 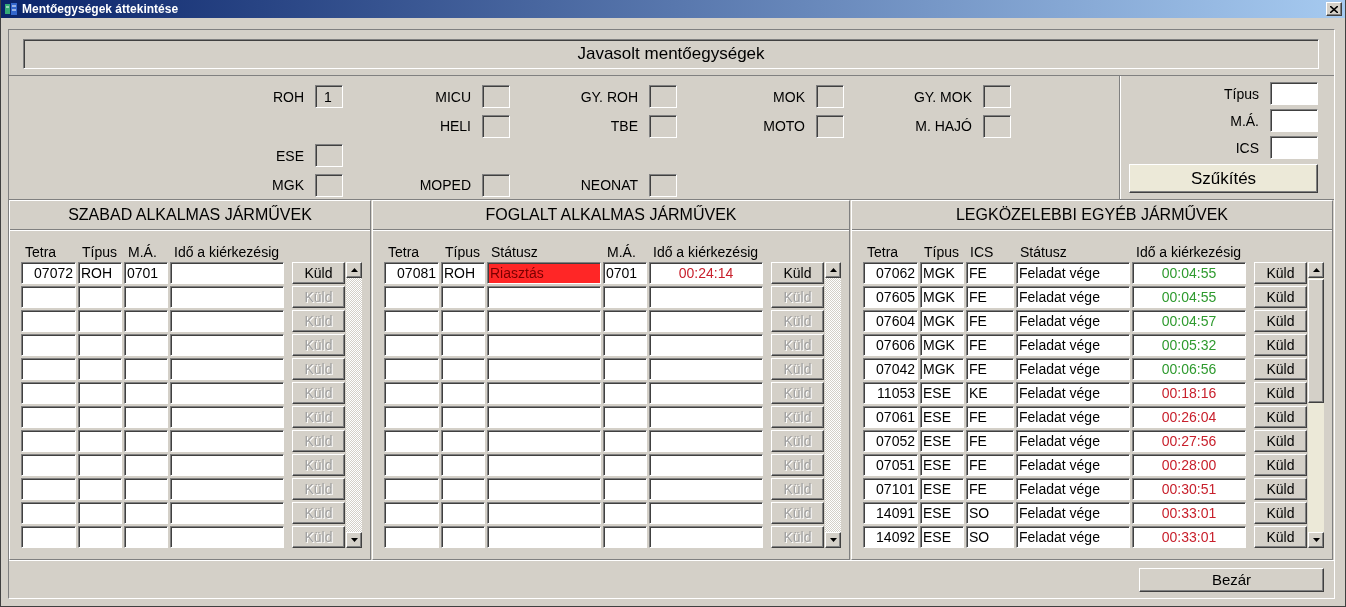 What do you see at coordinates (1189, 393) in the screenshot?
I see `table-cell: 00:18:16` at bounding box center [1189, 393].